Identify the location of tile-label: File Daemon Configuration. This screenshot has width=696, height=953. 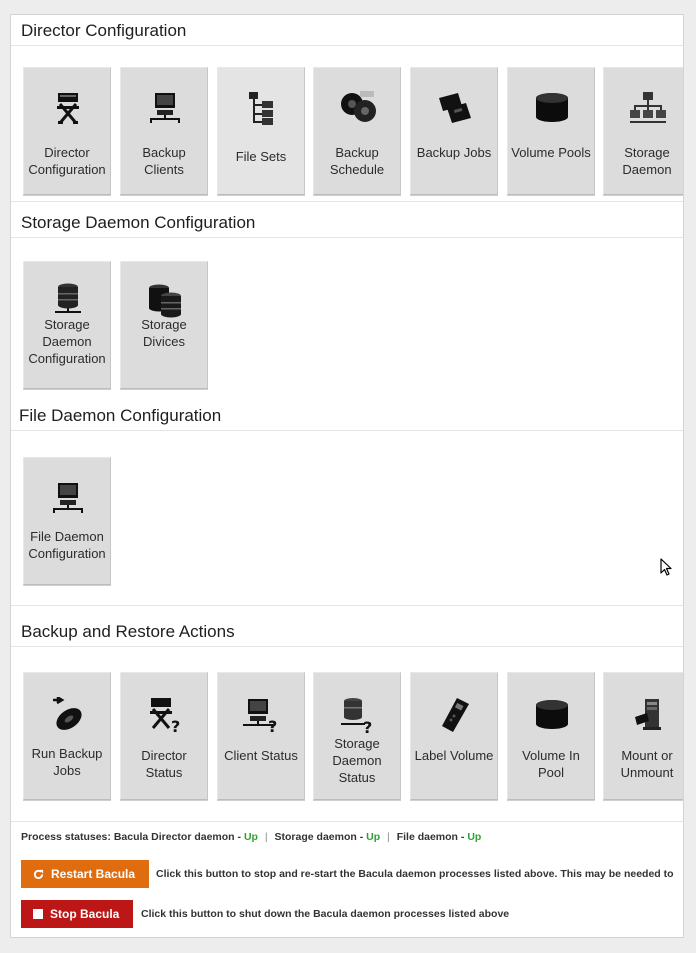
(67, 545).